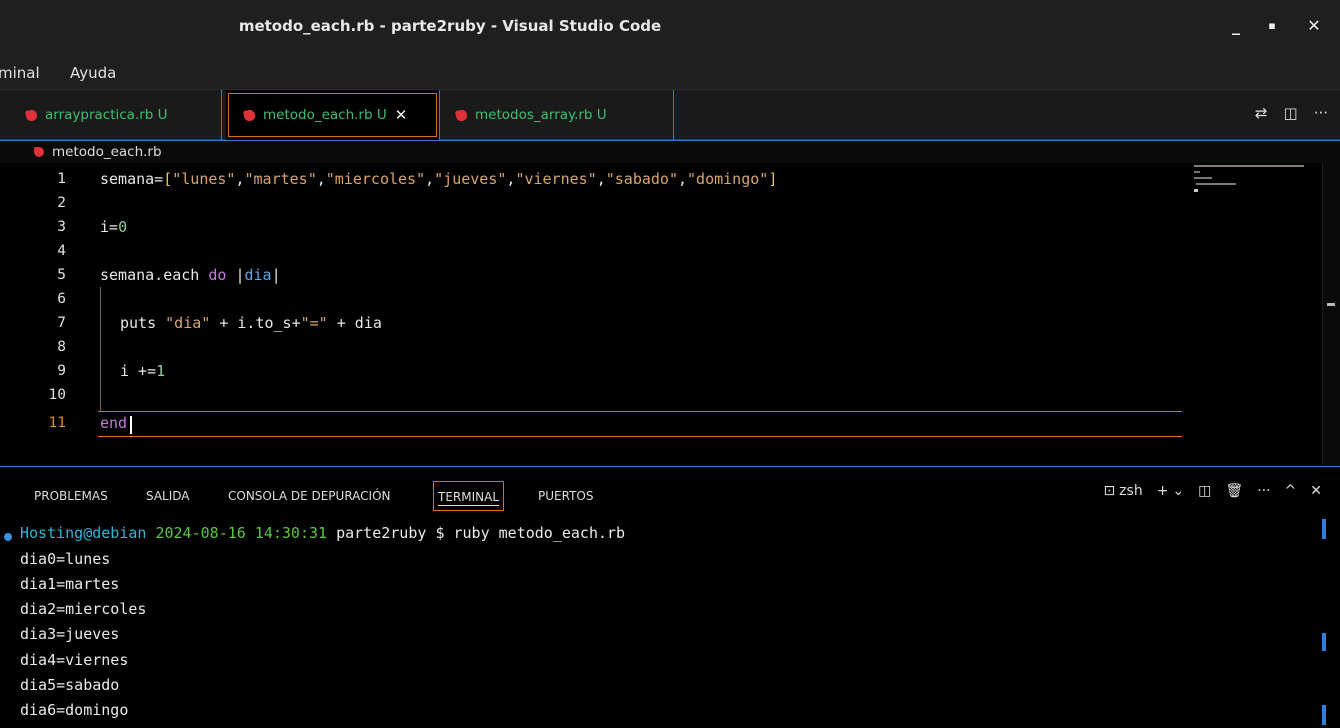 Image resolution: width=1340 pixels, height=728 pixels. I want to click on trash-icon: 🗑, so click(1234, 491).